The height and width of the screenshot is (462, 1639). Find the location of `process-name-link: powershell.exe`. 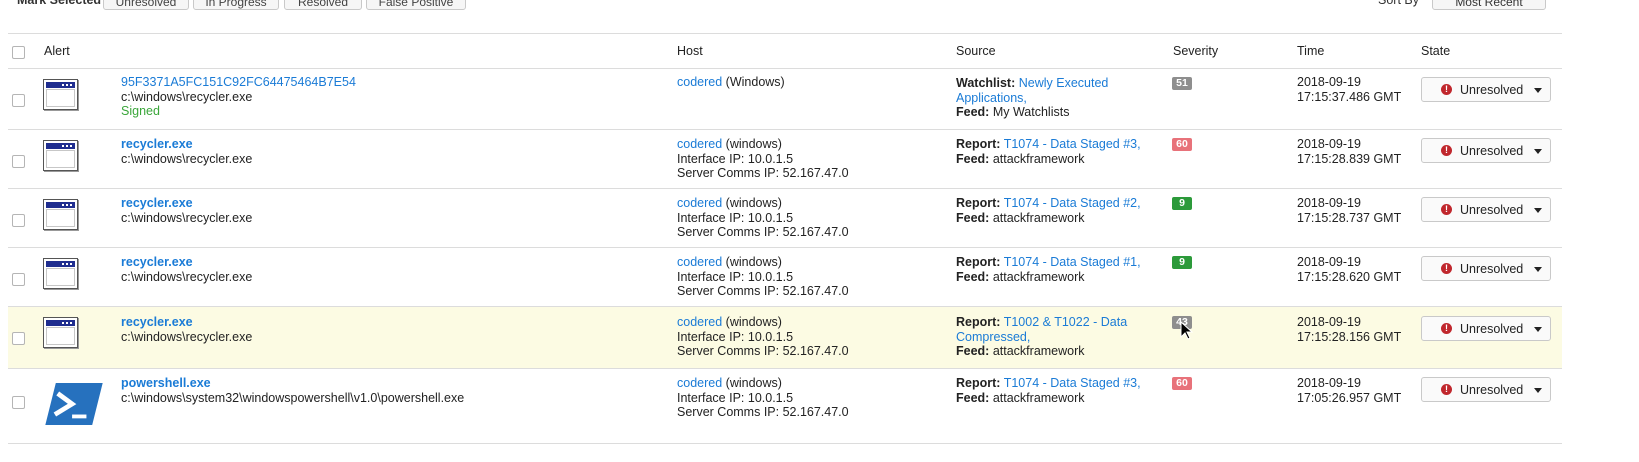

process-name-link: powershell.exe is located at coordinates (292, 383).